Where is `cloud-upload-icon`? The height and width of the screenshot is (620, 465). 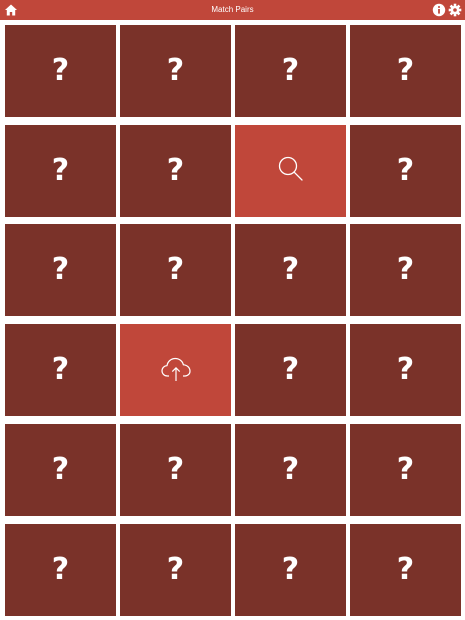
cloud-upload-icon is located at coordinates (176, 370).